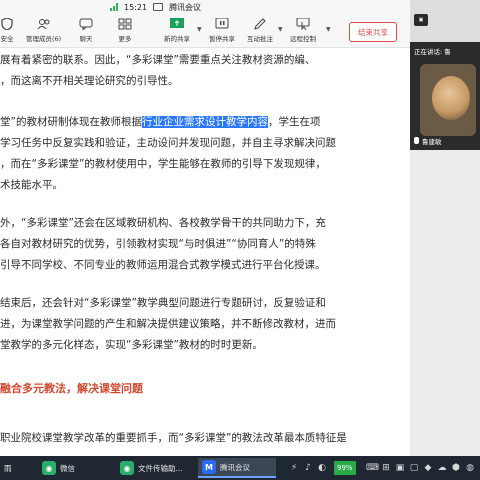  I want to click on doc-line: ，而这离不开相关理论研究的引导性。, so click(89, 81).